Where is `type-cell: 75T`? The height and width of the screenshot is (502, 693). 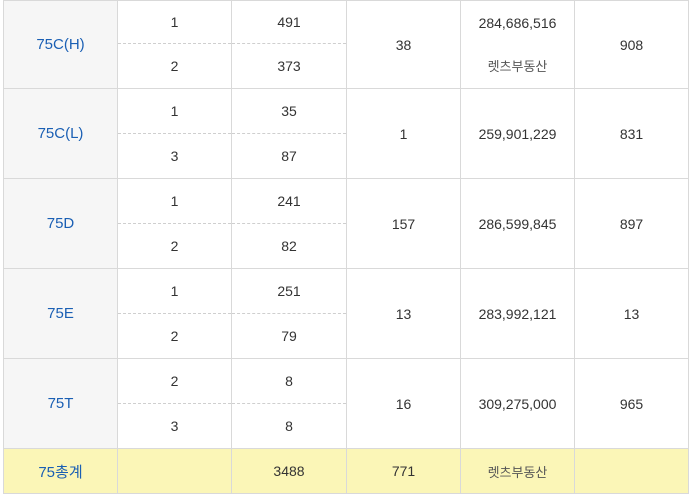
type-cell: 75T is located at coordinates (60, 403).